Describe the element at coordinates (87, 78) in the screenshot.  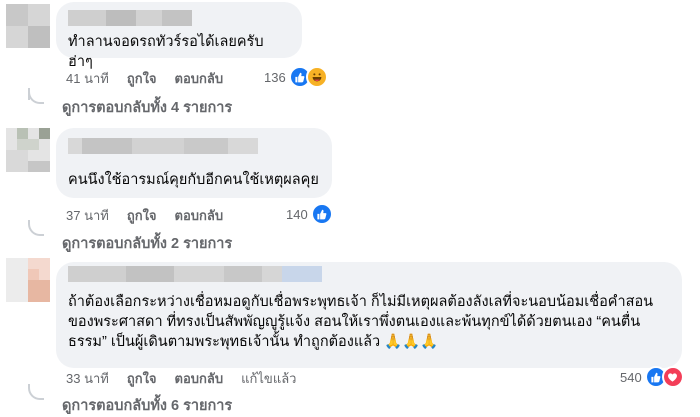
I see `comment-time: 41 นาที` at that location.